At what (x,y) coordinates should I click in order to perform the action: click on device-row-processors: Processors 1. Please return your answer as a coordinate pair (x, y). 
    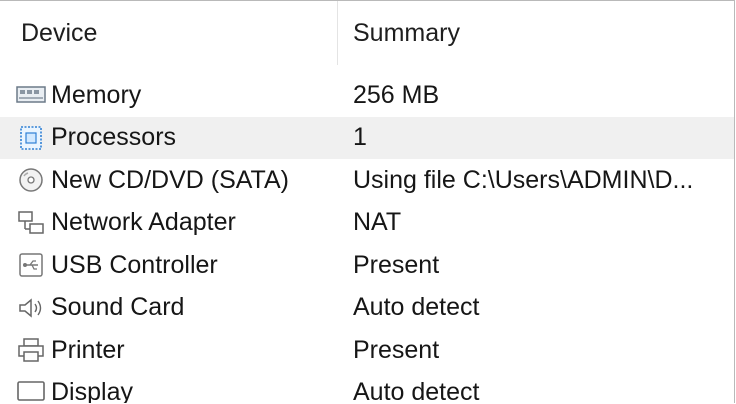
    Looking at the image, I should click on (367, 137).